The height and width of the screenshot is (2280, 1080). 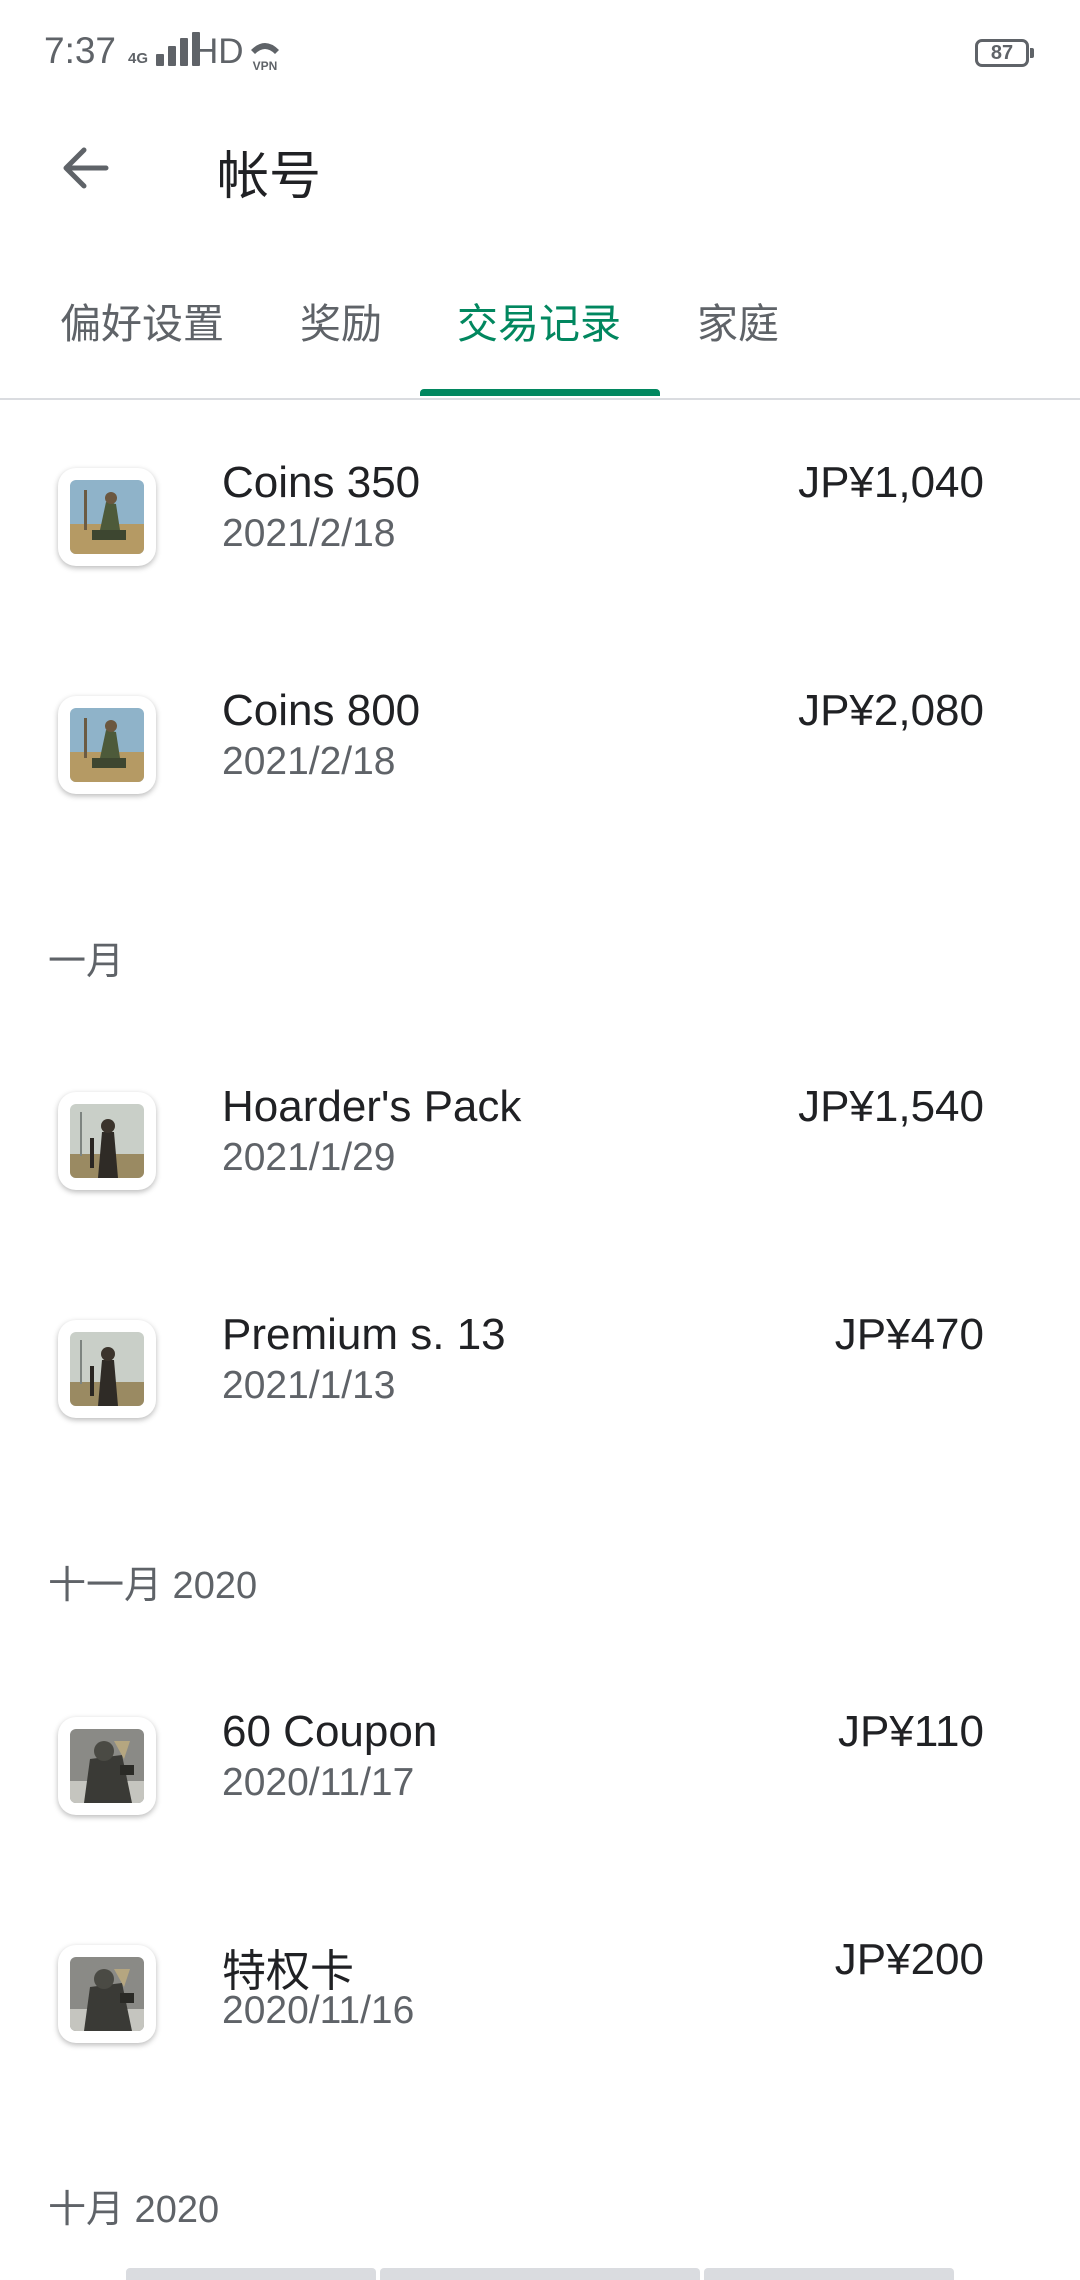 I want to click on section-header-october-2020: 十月 2020, so click(x=134, y=2210).